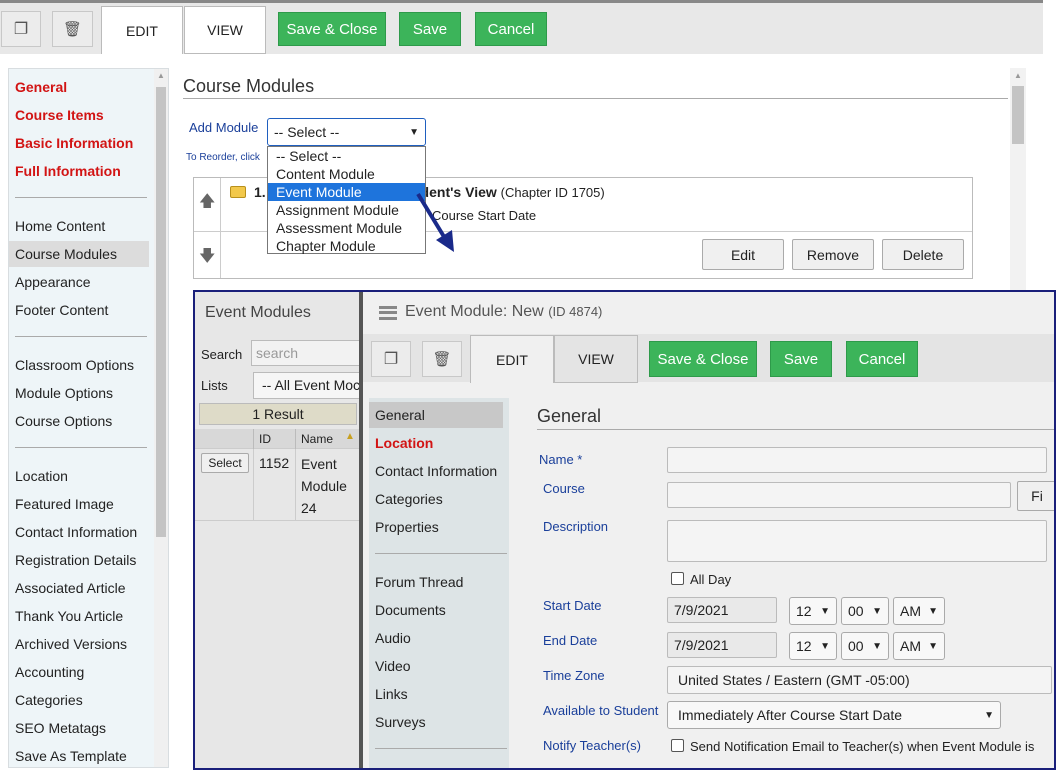  What do you see at coordinates (79, 365) in the screenshot?
I see `sidebar-item-classroom-options: Classroom Options` at bounding box center [79, 365].